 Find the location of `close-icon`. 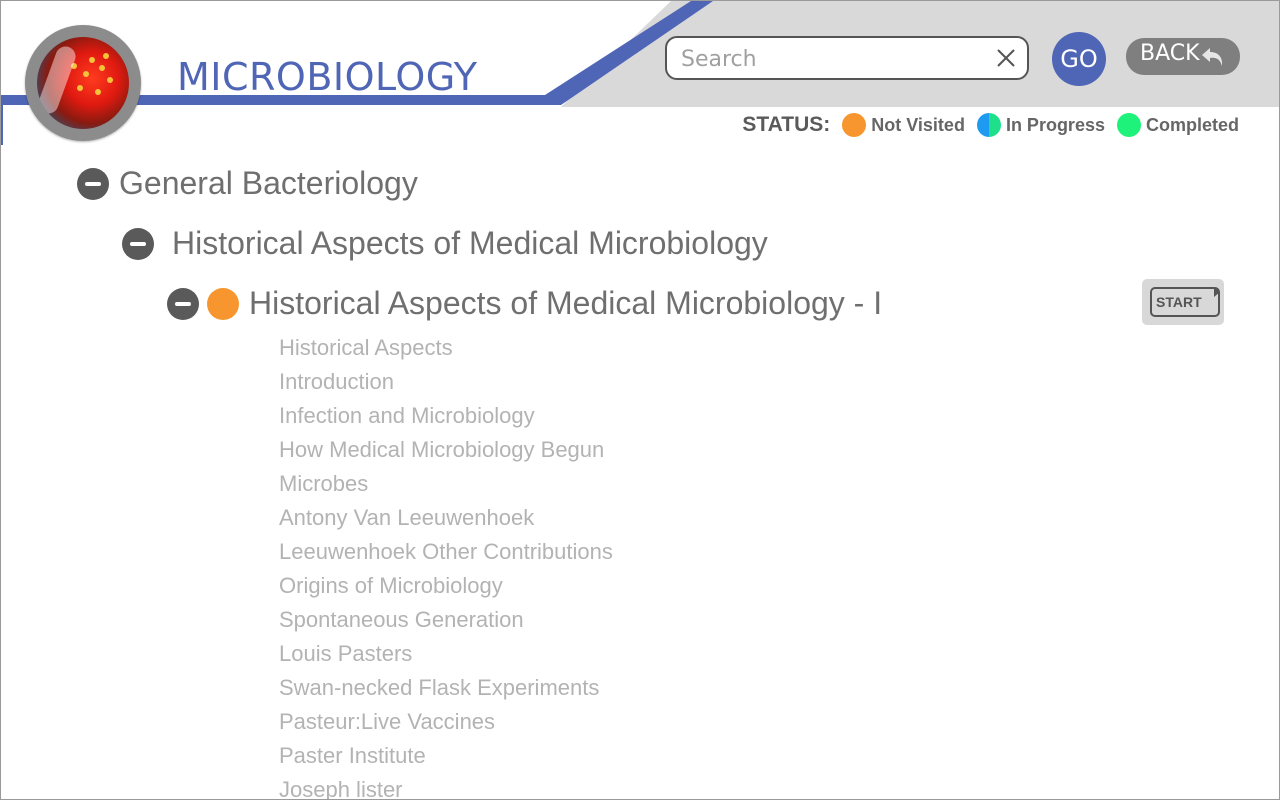

close-icon is located at coordinates (1006, 58).